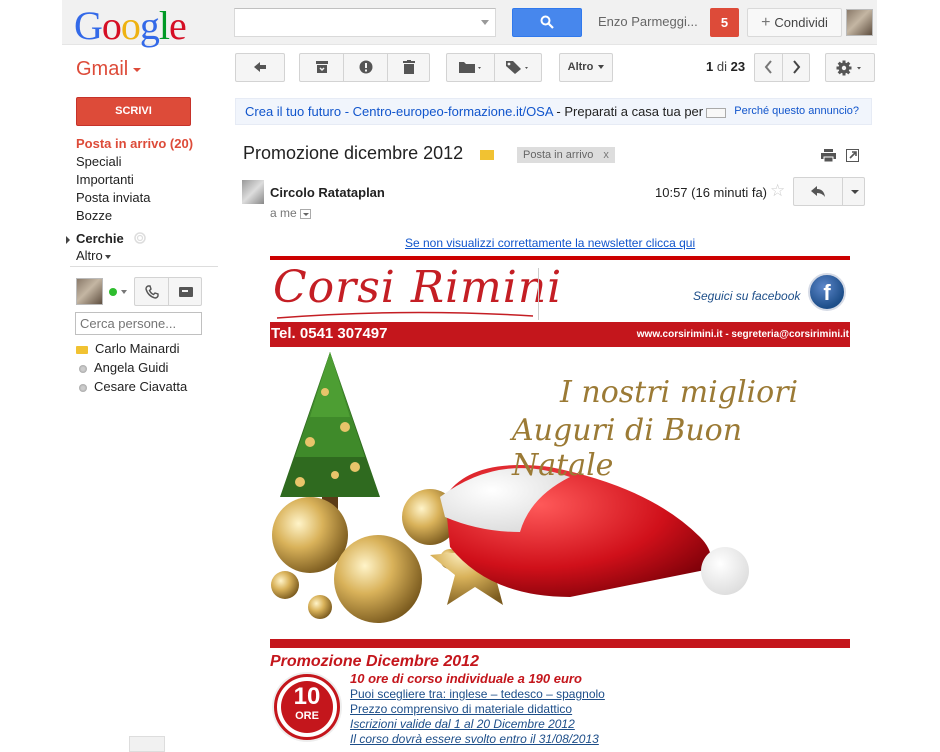 The image size is (940, 752). What do you see at coordinates (746, 296) in the screenshot?
I see `facebook-label: Seguici su facebook` at bounding box center [746, 296].